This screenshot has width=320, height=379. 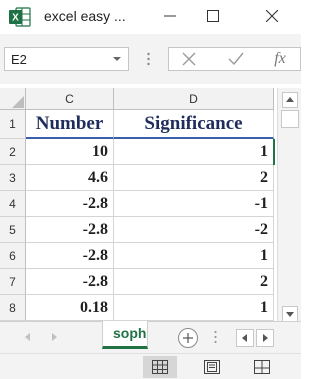 What do you see at coordinates (289, 206) in the screenshot?
I see `vertical-scrollbar` at bounding box center [289, 206].